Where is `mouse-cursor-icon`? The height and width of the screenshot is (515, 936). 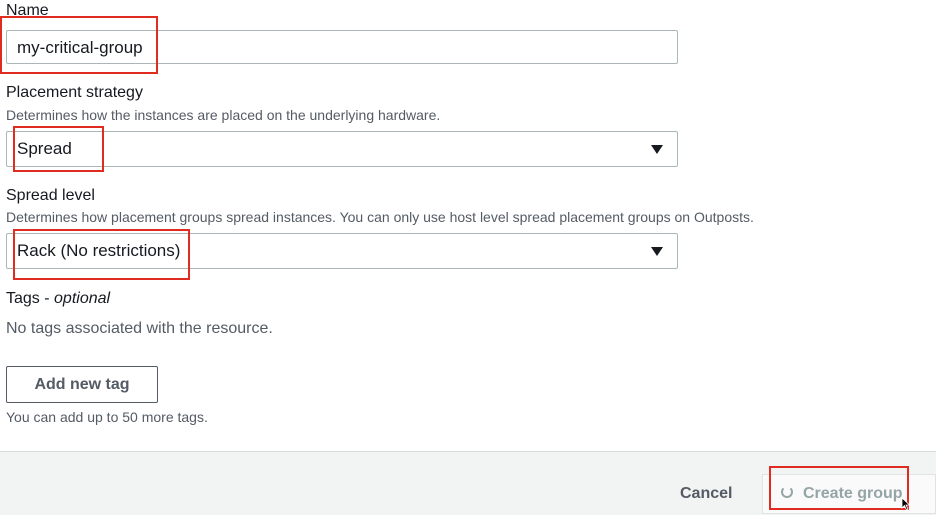 mouse-cursor-icon is located at coordinates (906, 504).